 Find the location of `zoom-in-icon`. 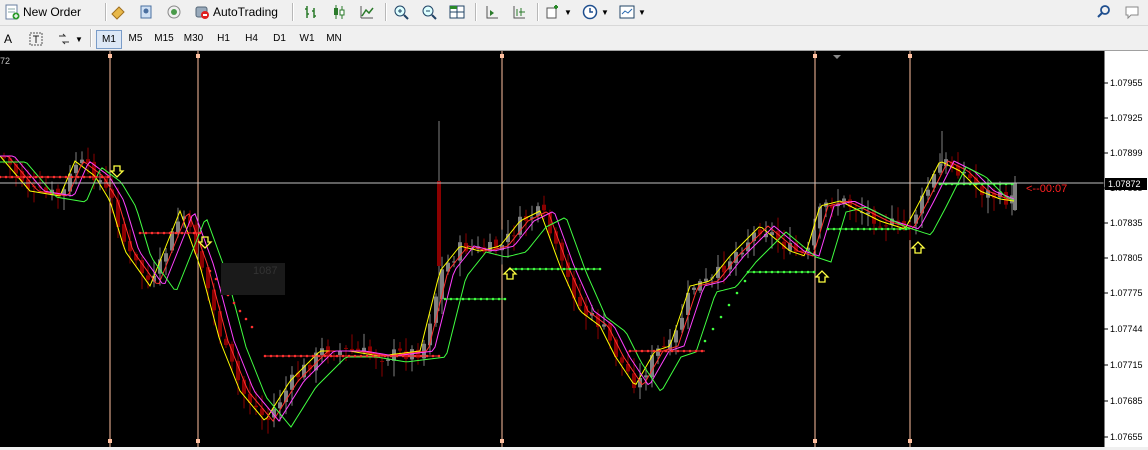

zoom-in-icon is located at coordinates (401, 12).